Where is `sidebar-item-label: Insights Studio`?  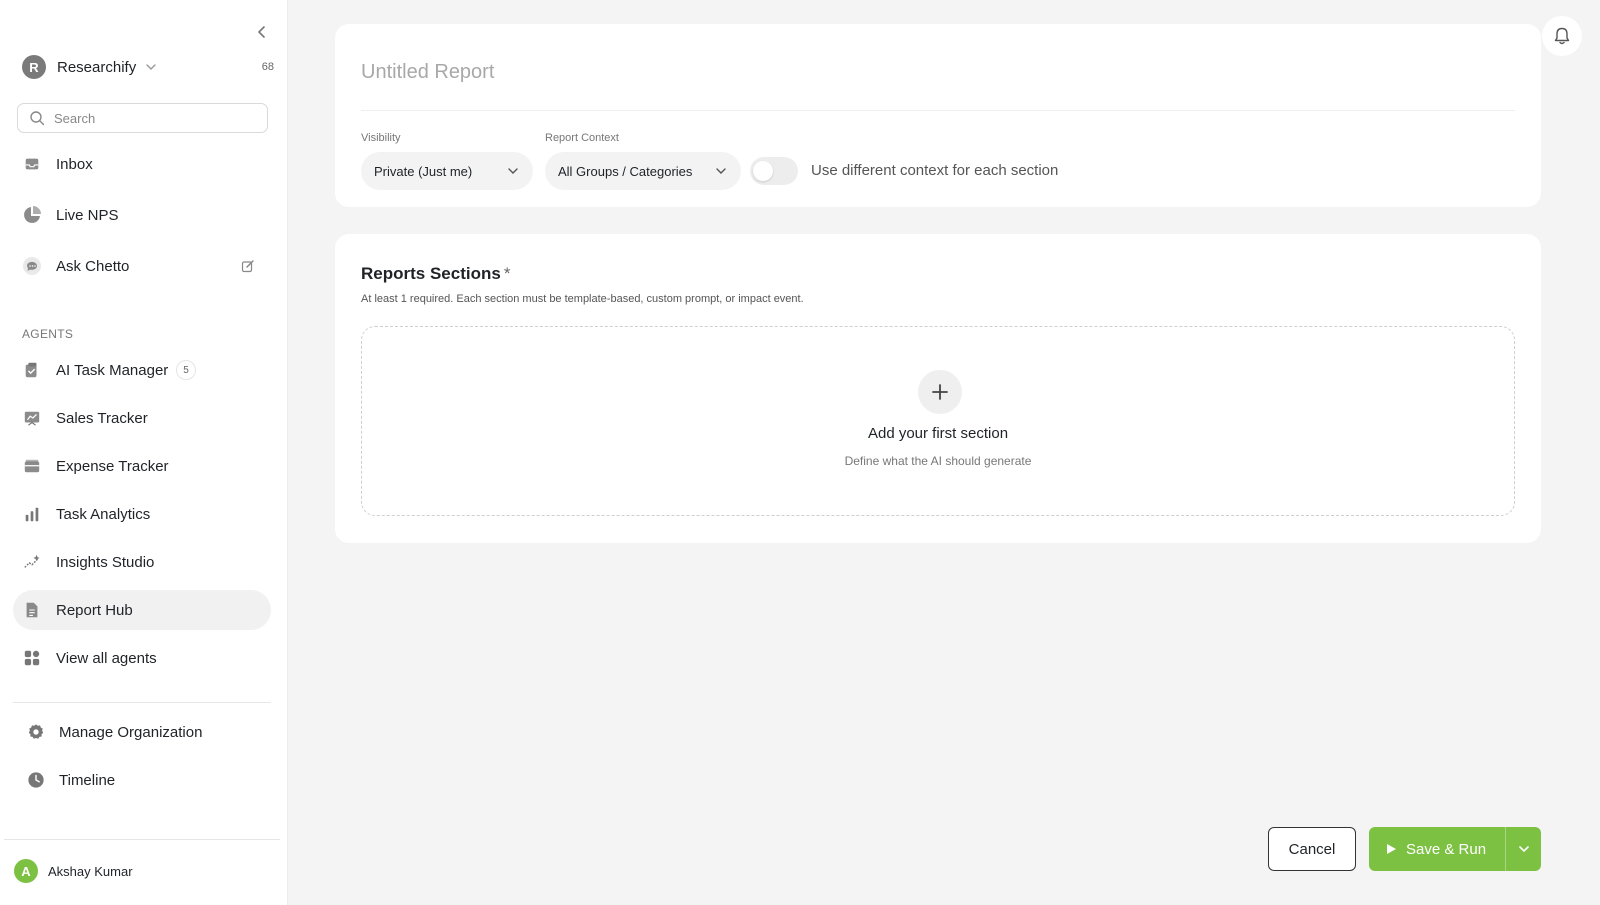
sidebar-item-label: Insights Studio is located at coordinates (105, 562).